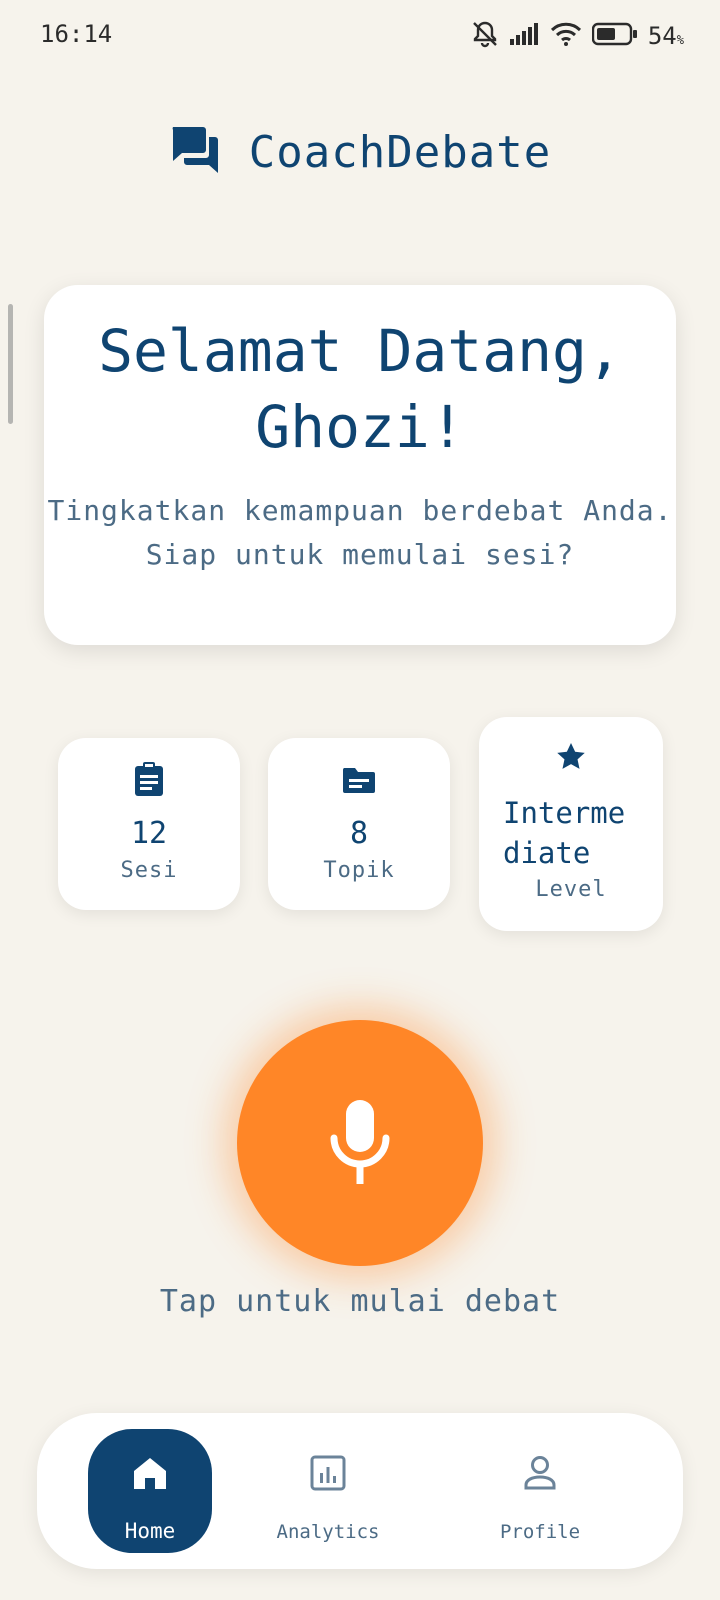  What do you see at coordinates (149, 870) in the screenshot?
I see `stat-label-sesi: Sesi` at bounding box center [149, 870].